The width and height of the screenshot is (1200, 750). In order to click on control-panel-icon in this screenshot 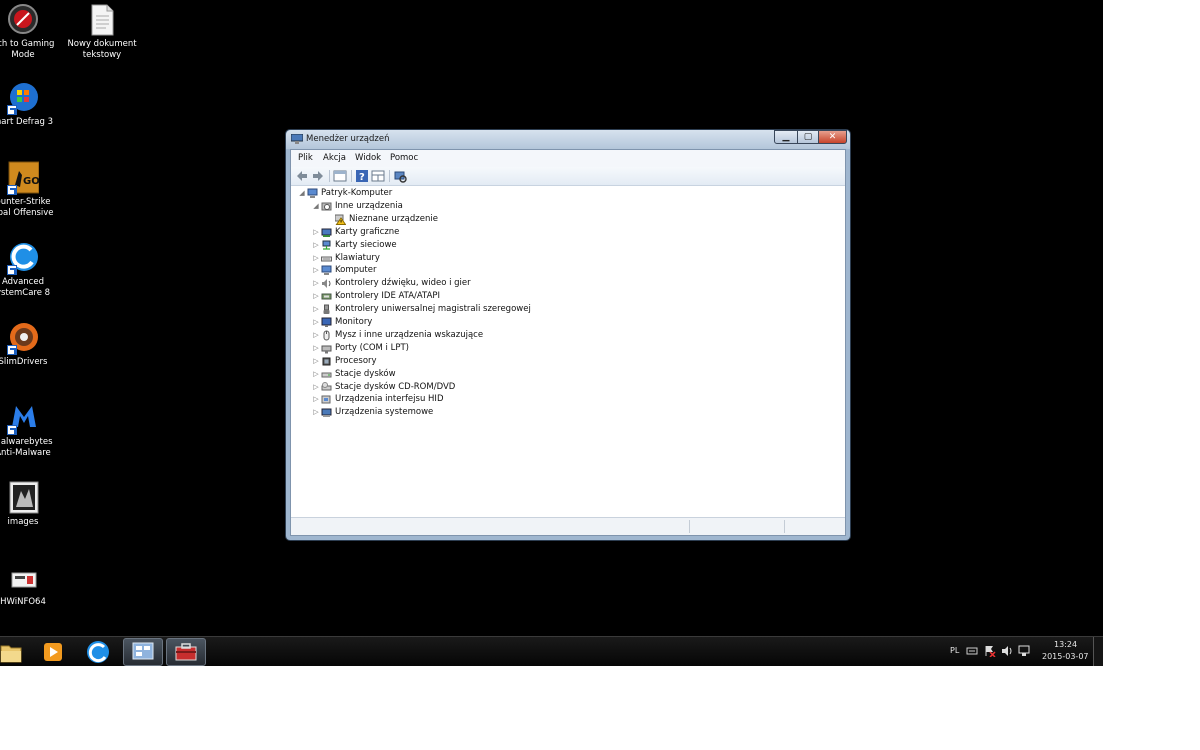, I will do `click(143, 651)`.